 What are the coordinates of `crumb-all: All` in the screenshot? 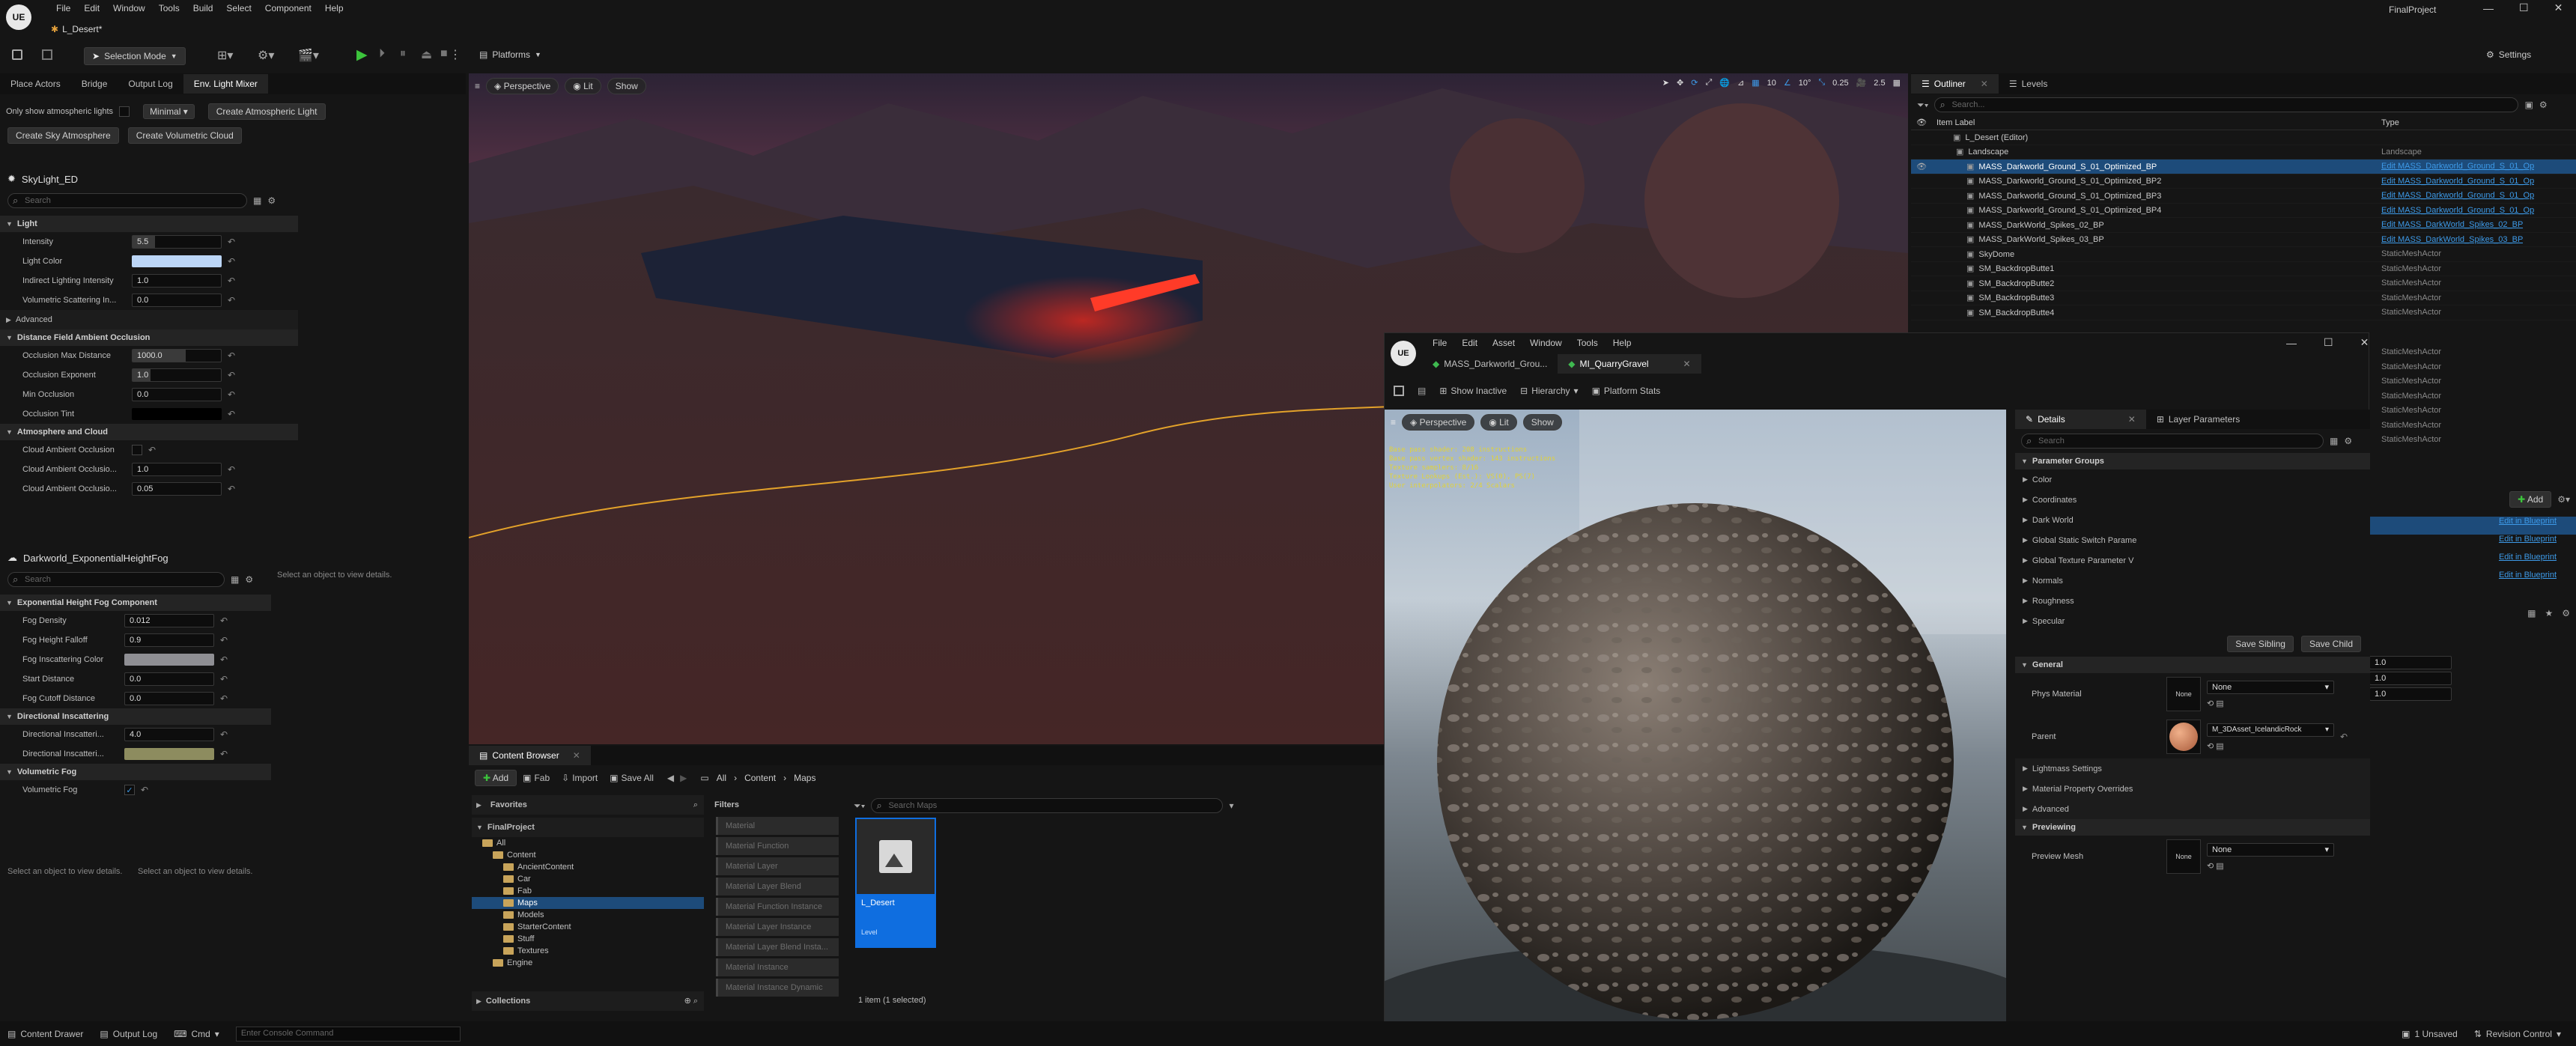 It's located at (721, 778).